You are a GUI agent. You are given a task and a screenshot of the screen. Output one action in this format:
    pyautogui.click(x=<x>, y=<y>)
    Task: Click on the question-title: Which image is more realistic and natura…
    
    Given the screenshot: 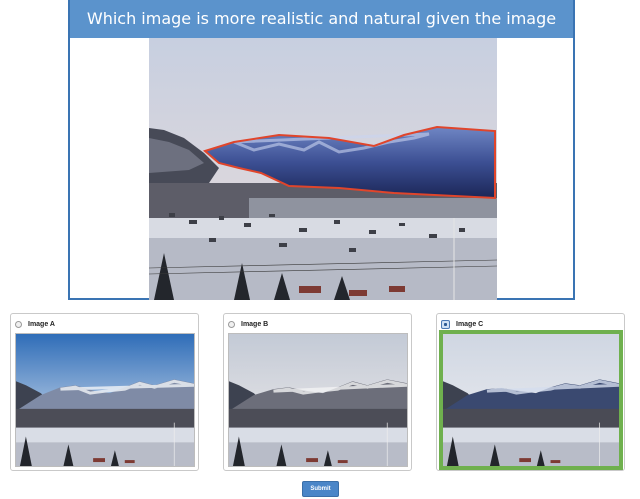 What is the action you would take?
    pyautogui.click(x=321, y=33)
    